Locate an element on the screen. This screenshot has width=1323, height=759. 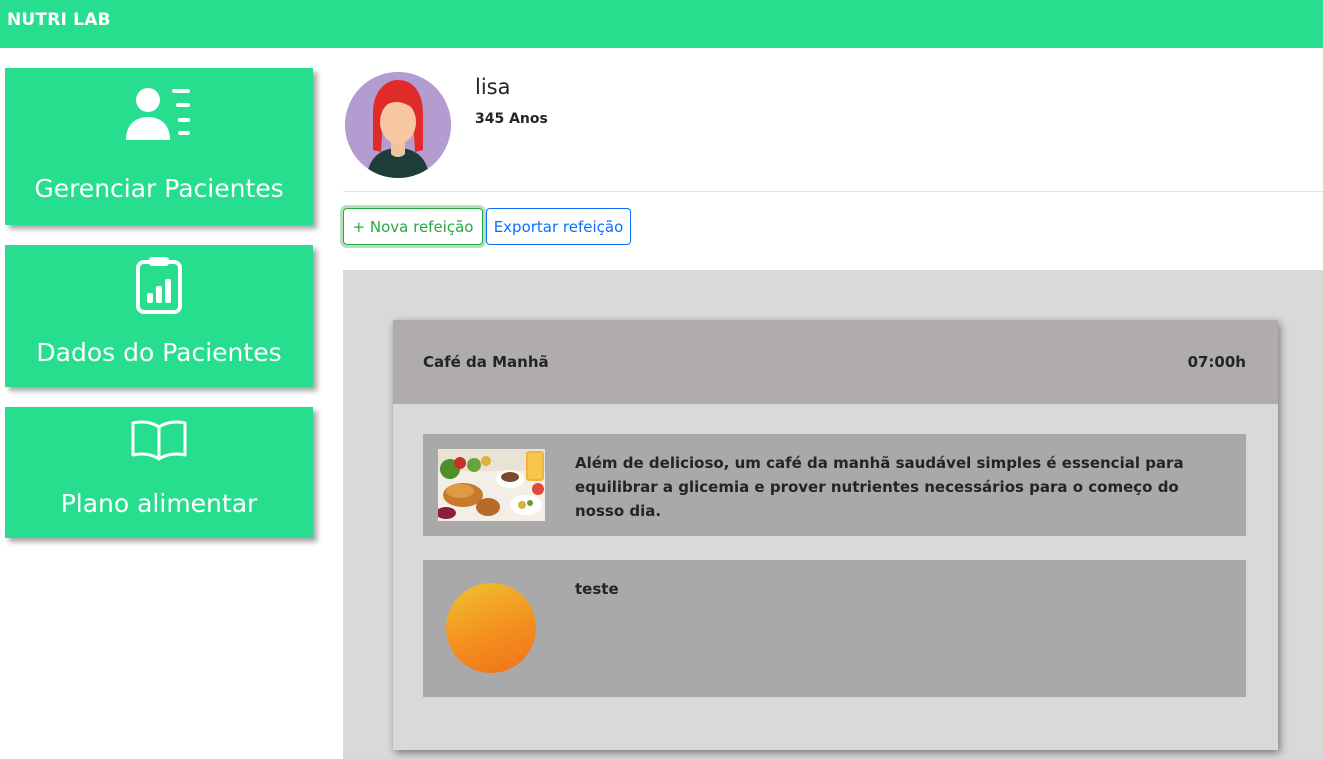
clipboard-chart-icon is located at coordinates (159, 285).